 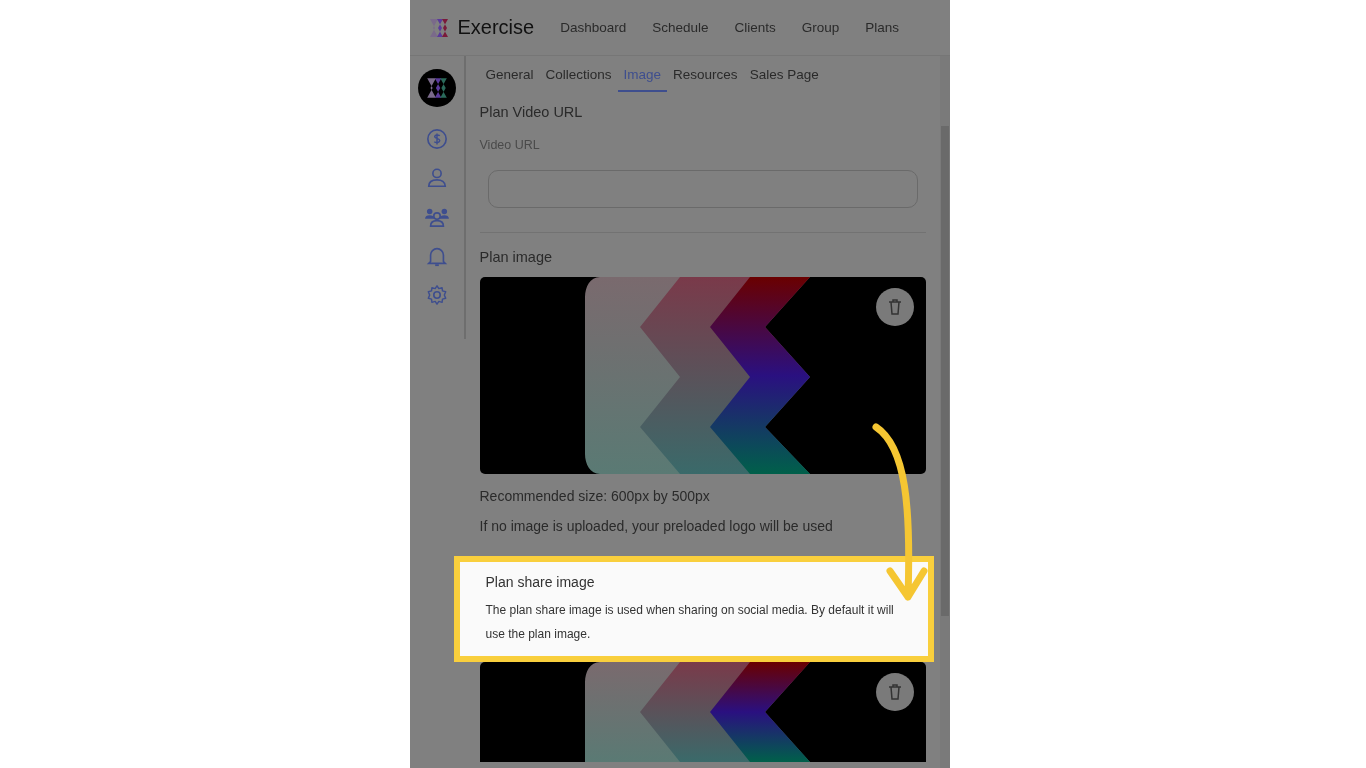 What do you see at coordinates (516, 257) in the screenshot?
I see `section-title: Plan image` at bounding box center [516, 257].